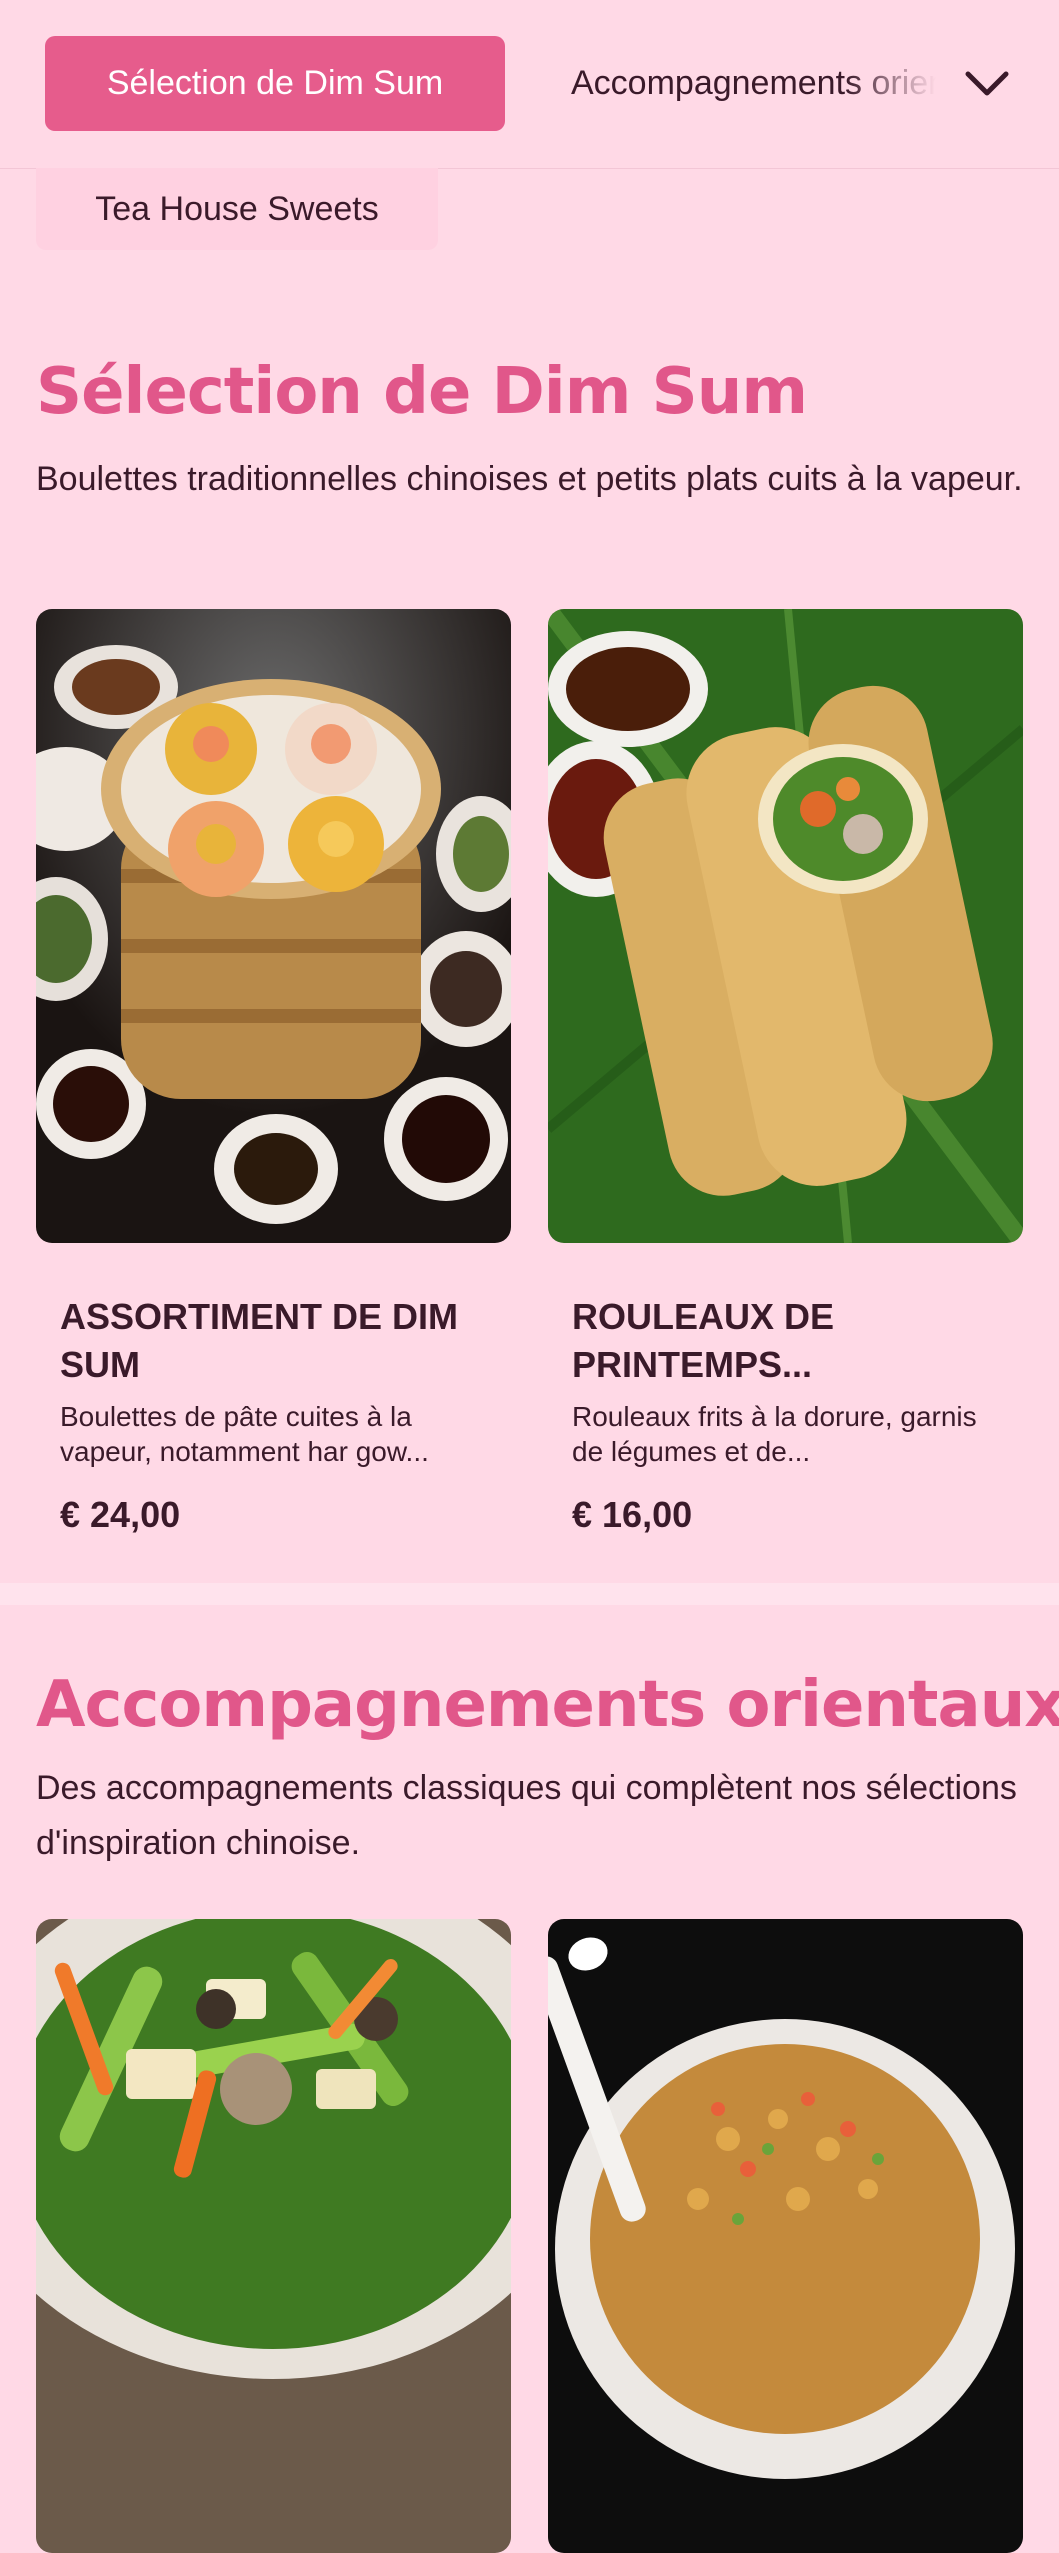  Describe the element at coordinates (547, 1705) in the screenshot. I see `section-title-accompaniments: Accompagnements orientaux` at that location.